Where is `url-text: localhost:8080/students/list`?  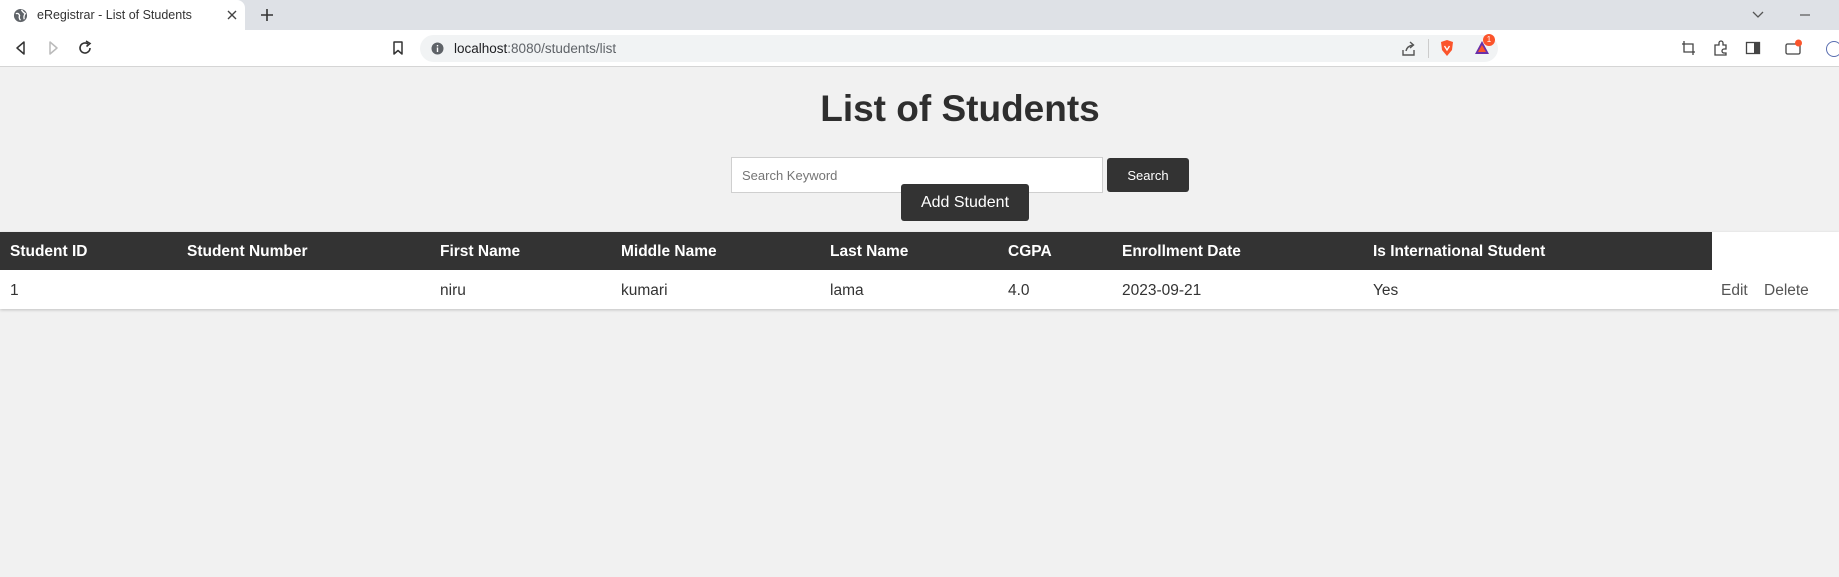 url-text: localhost:8080/students/list is located at coordinates (535, 48).